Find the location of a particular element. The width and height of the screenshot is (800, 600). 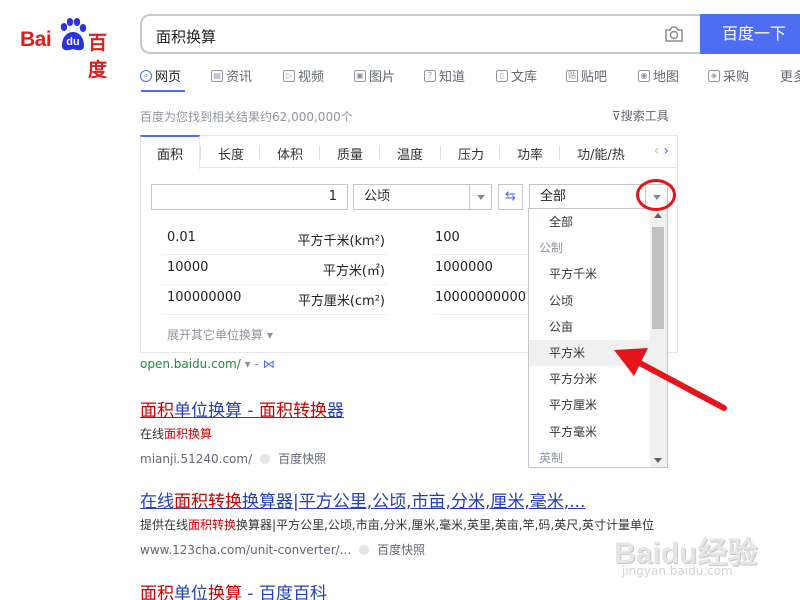

dropdown-option: 平方毫米 is located at coordinates (590, 432).